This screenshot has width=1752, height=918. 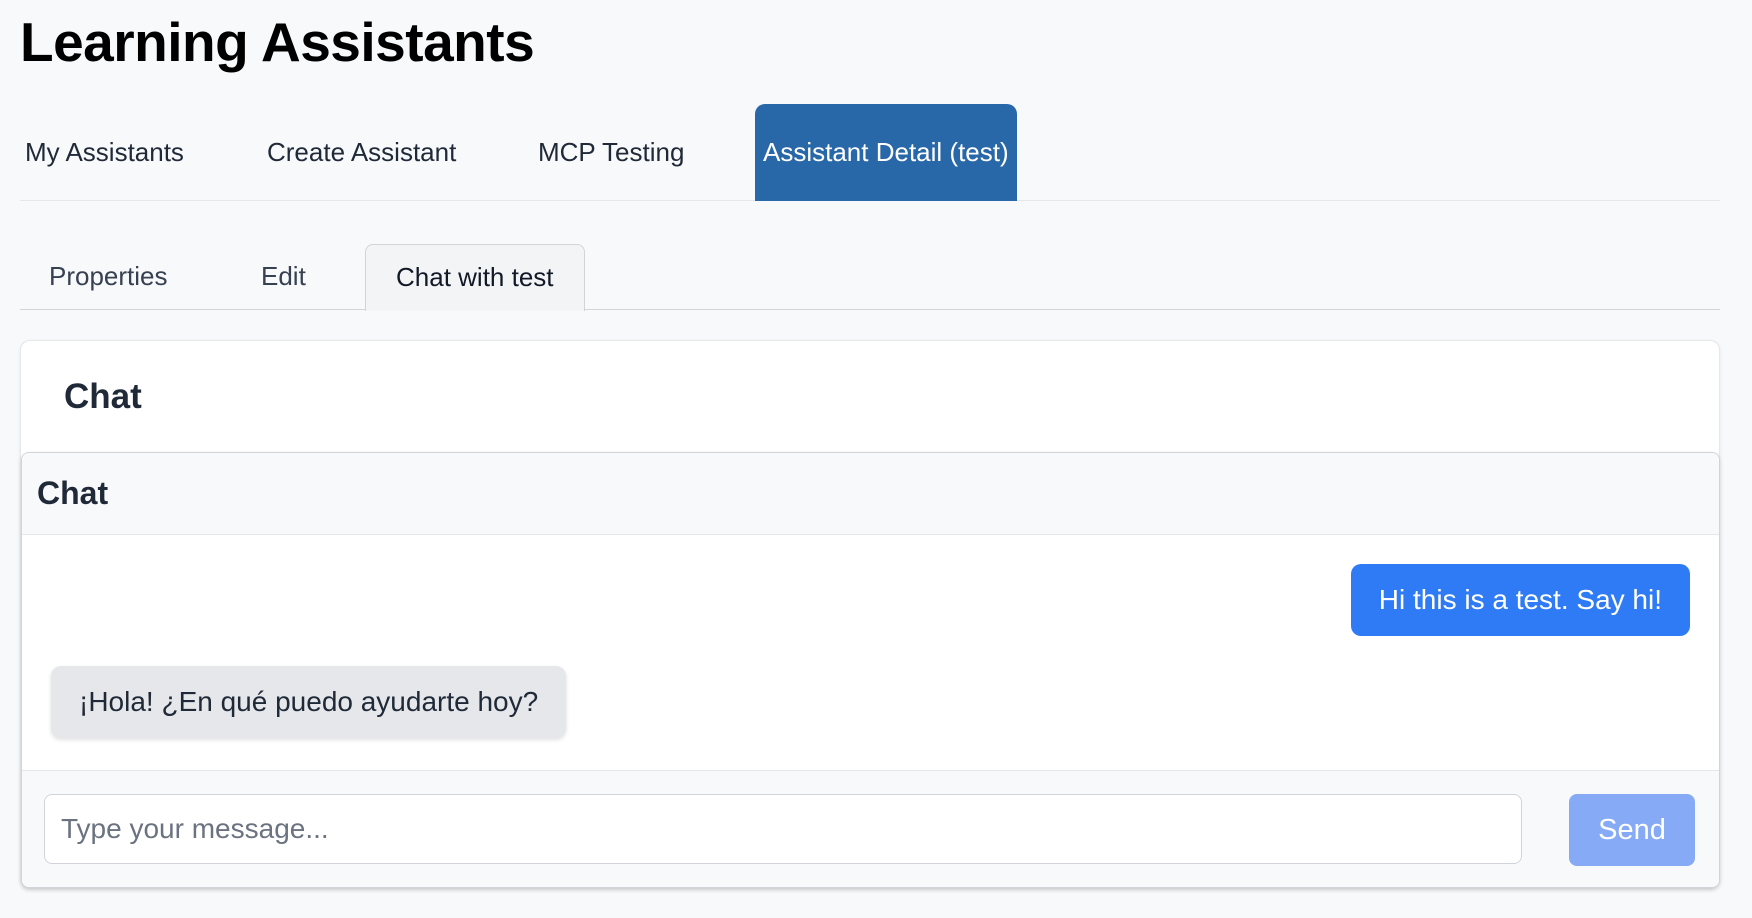 What do you see at coordinates (309, 702) in the screenshot?
I see `assistant-message-bubble: ¡Hola! ¿En qué puedo ayudarte hoy?` at bounding box center [309, 702].